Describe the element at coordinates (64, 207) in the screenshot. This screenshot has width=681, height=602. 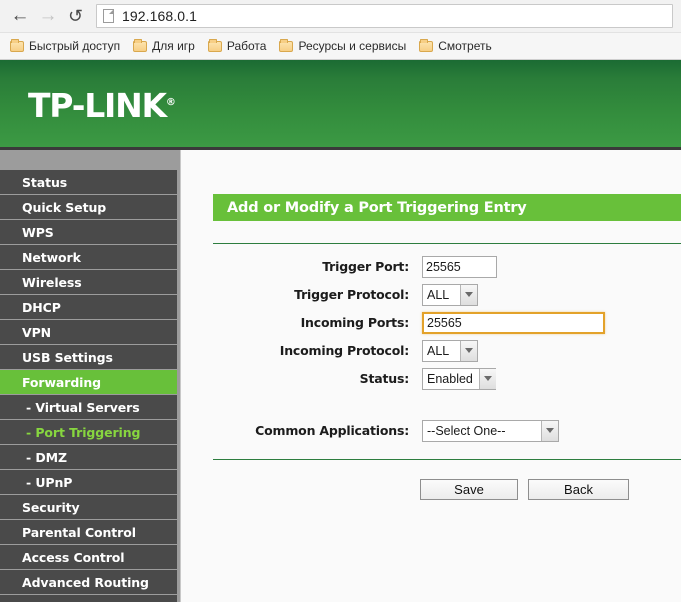
I see `sidebar-item-label: Quick Setup` at that location.